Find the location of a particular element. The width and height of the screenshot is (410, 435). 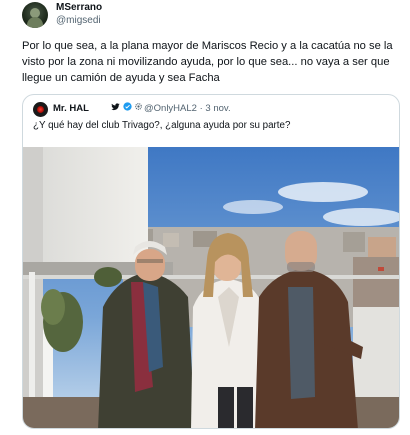

quoted-date: 3 nov. is located at coordinates (217, 108).